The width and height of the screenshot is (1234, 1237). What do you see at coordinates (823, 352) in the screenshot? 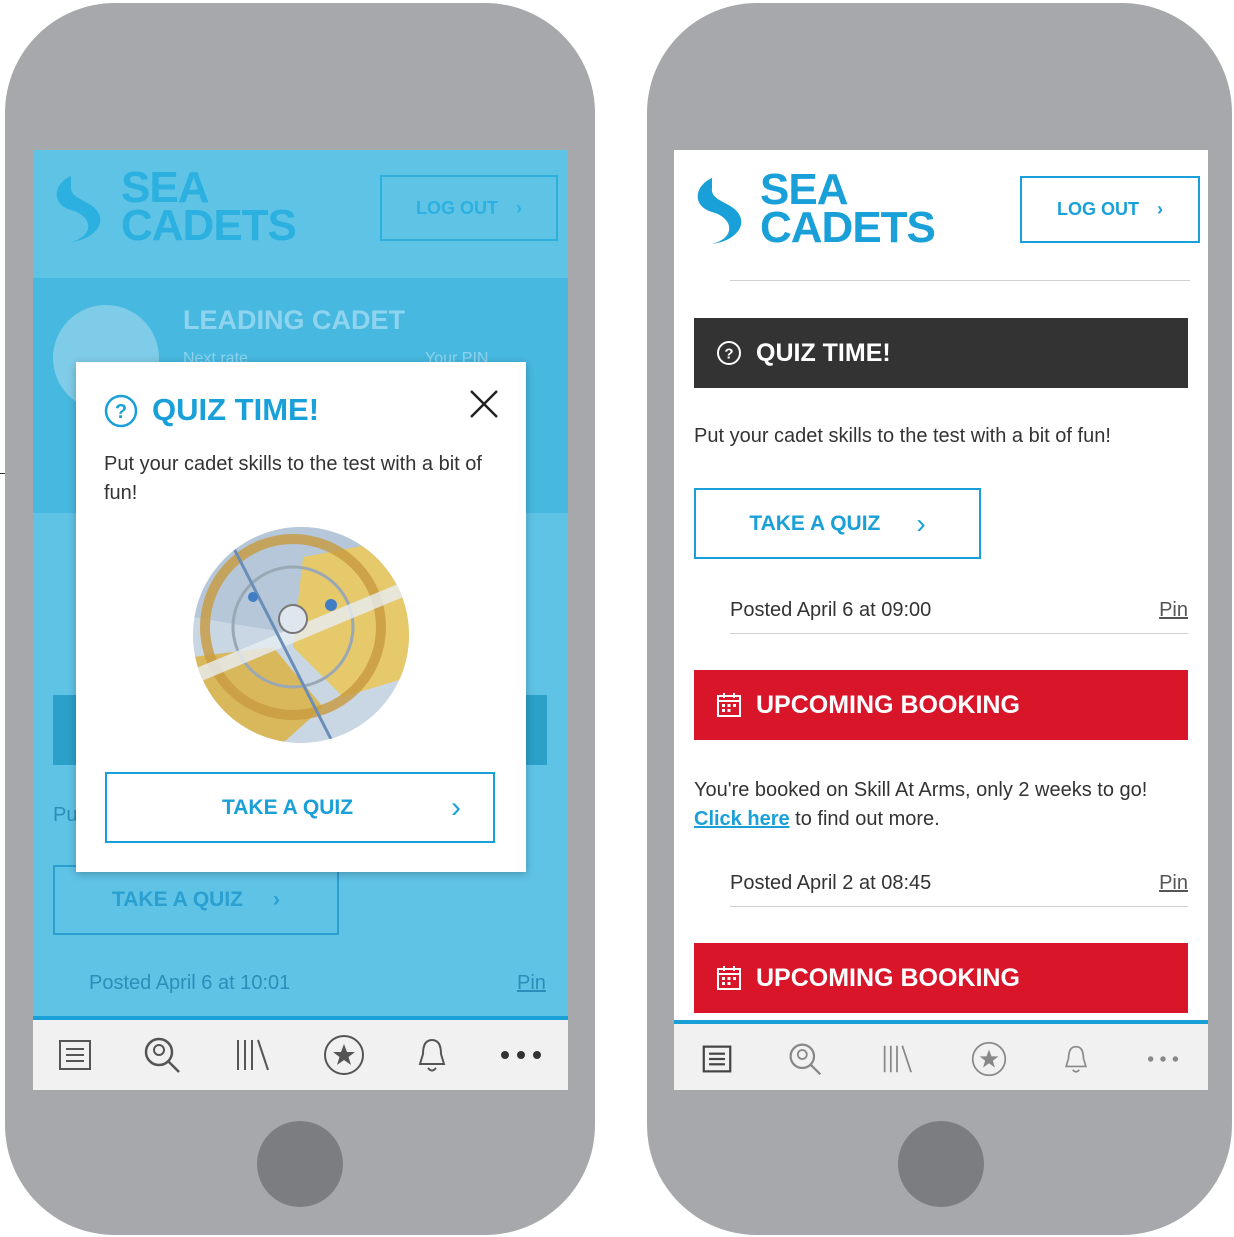
I see `quiz-banner-title: QUIZ TIME!` at bounding box center [823, 352].